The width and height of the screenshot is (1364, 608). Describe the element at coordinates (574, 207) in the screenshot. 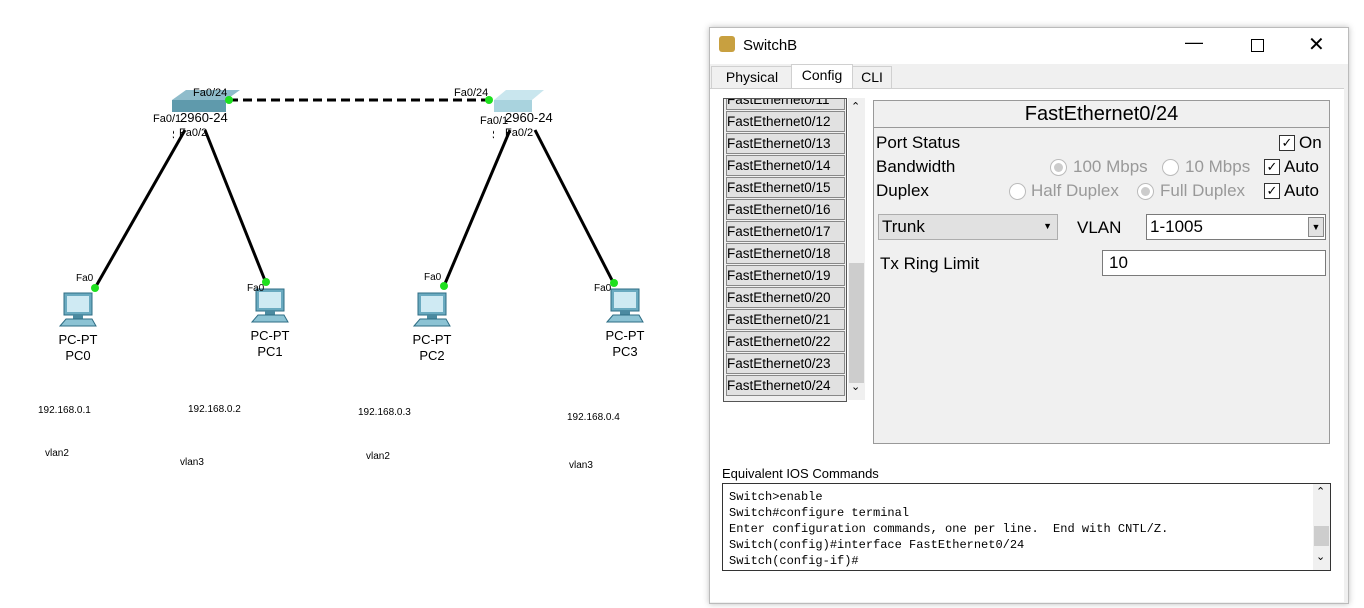

I see `link-pc3` at that location.